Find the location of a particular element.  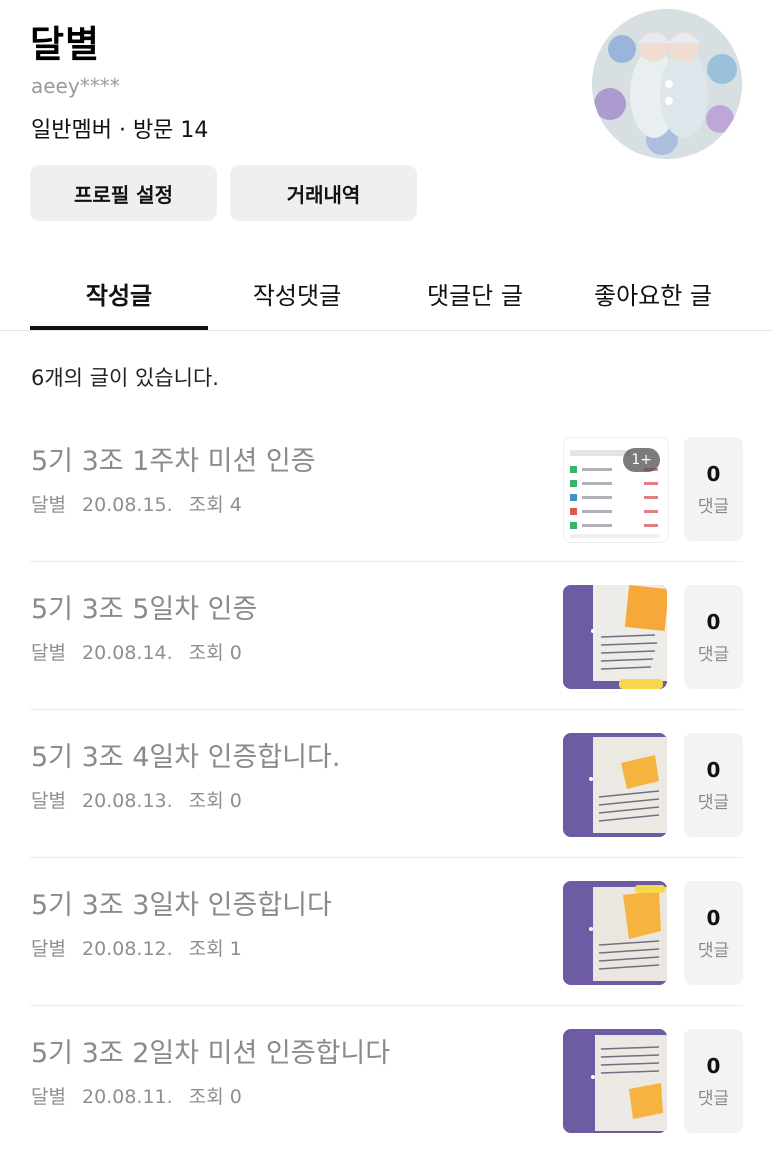

post-meta: 달별 20.08.11. 조회 0 is located at coordinates (141, 1095).